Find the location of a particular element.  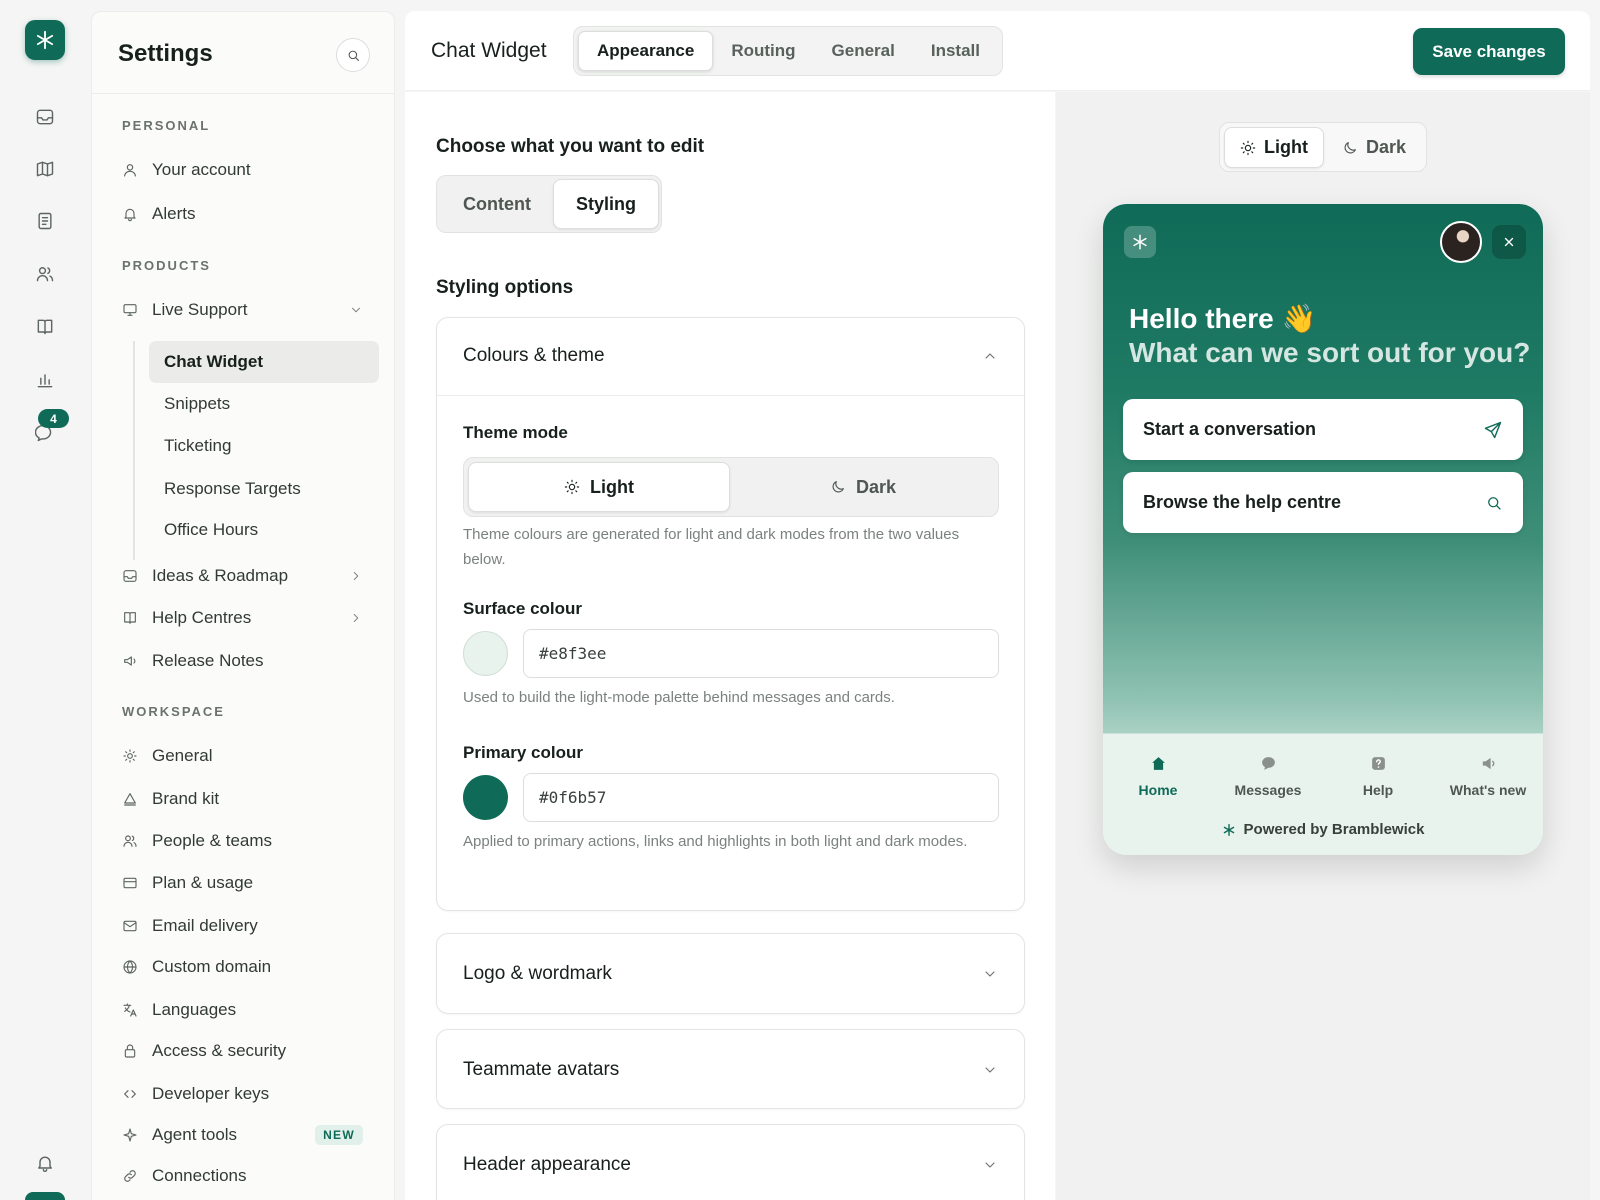

app-logo-icon is located at coordinates (45, 40).